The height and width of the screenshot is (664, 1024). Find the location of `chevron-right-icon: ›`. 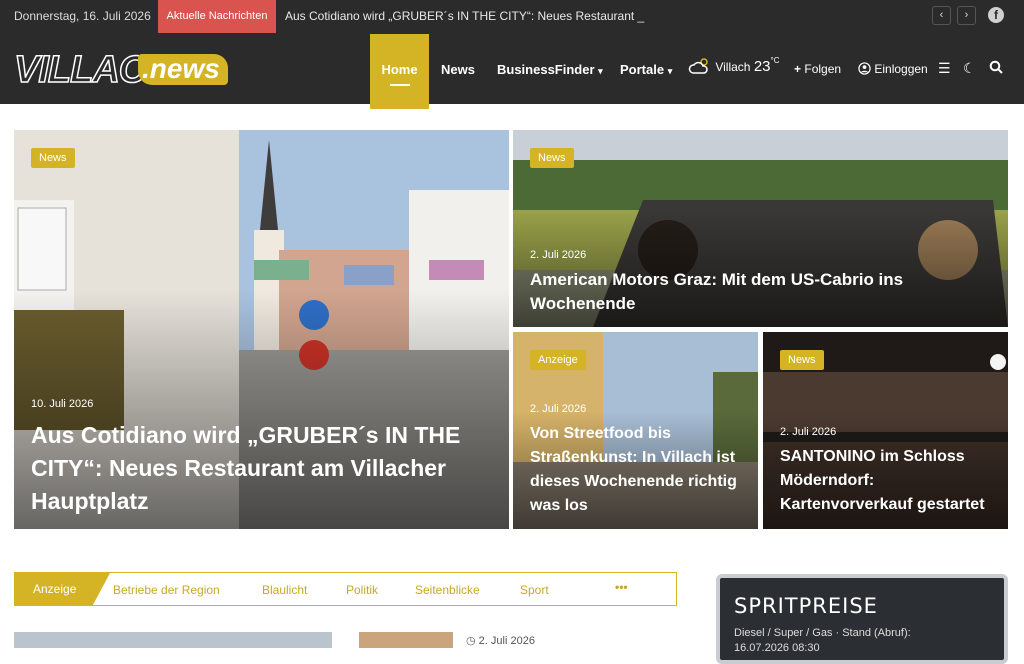

chevron-right-icon: › is located at coordinates (966, 15).